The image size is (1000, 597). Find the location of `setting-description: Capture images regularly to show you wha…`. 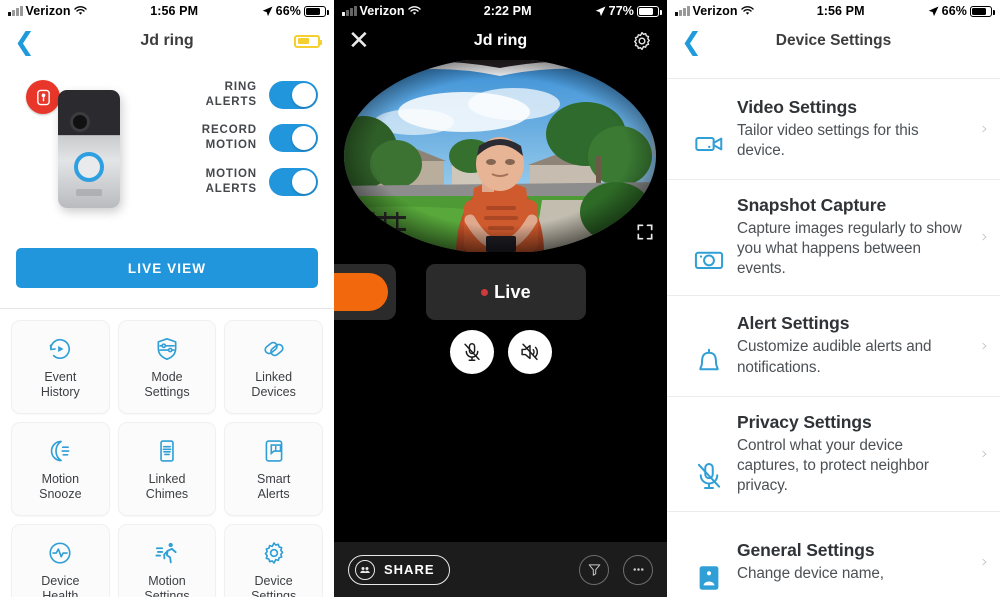

setting-description: Capture images regularly to show you wha… is located at coordinates (849, 249).